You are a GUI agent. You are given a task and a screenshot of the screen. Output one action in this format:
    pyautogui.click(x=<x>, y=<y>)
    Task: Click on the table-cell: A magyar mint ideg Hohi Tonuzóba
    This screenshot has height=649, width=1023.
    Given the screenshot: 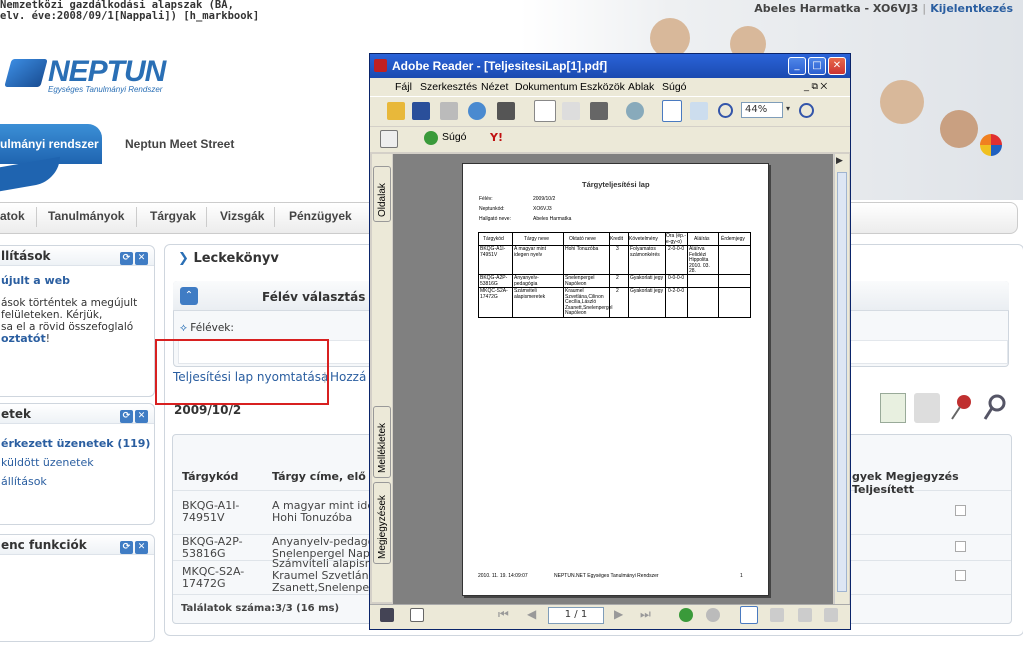 What is the action you would take?
    pyautogui.click(x=327, y=511)
    